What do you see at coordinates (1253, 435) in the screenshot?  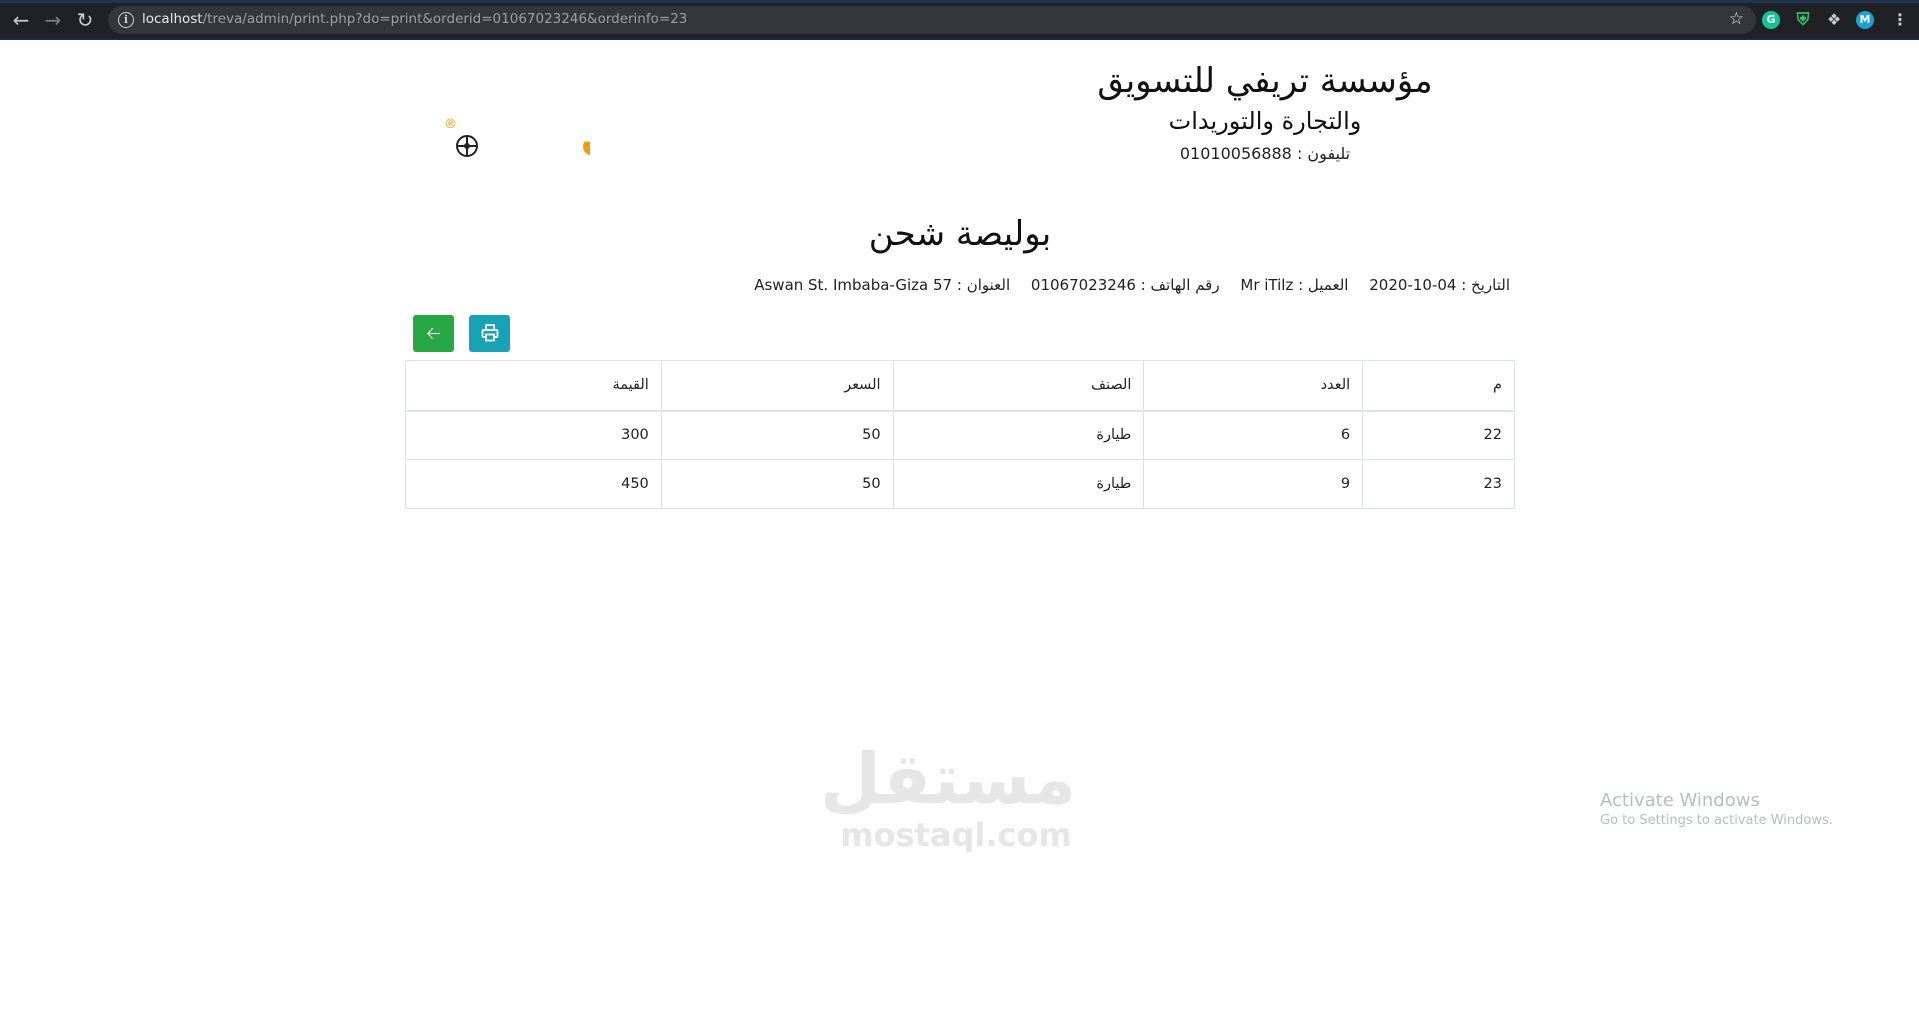 I see `cell-quantity: 6` at bounding box center [1253, 435].